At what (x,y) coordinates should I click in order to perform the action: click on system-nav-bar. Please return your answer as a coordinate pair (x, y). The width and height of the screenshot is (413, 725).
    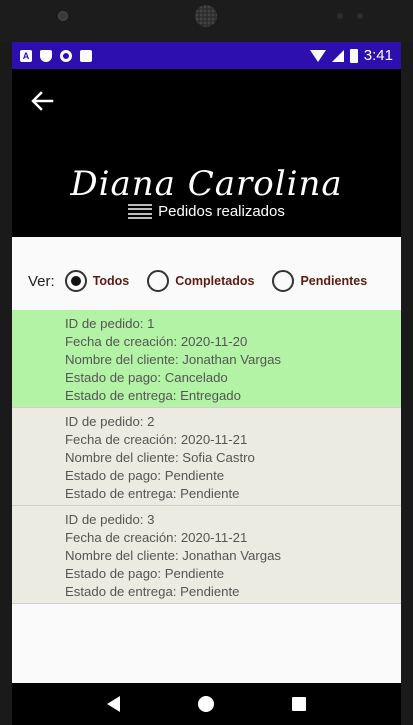
    Looking at the image, I should click on (206, 704).